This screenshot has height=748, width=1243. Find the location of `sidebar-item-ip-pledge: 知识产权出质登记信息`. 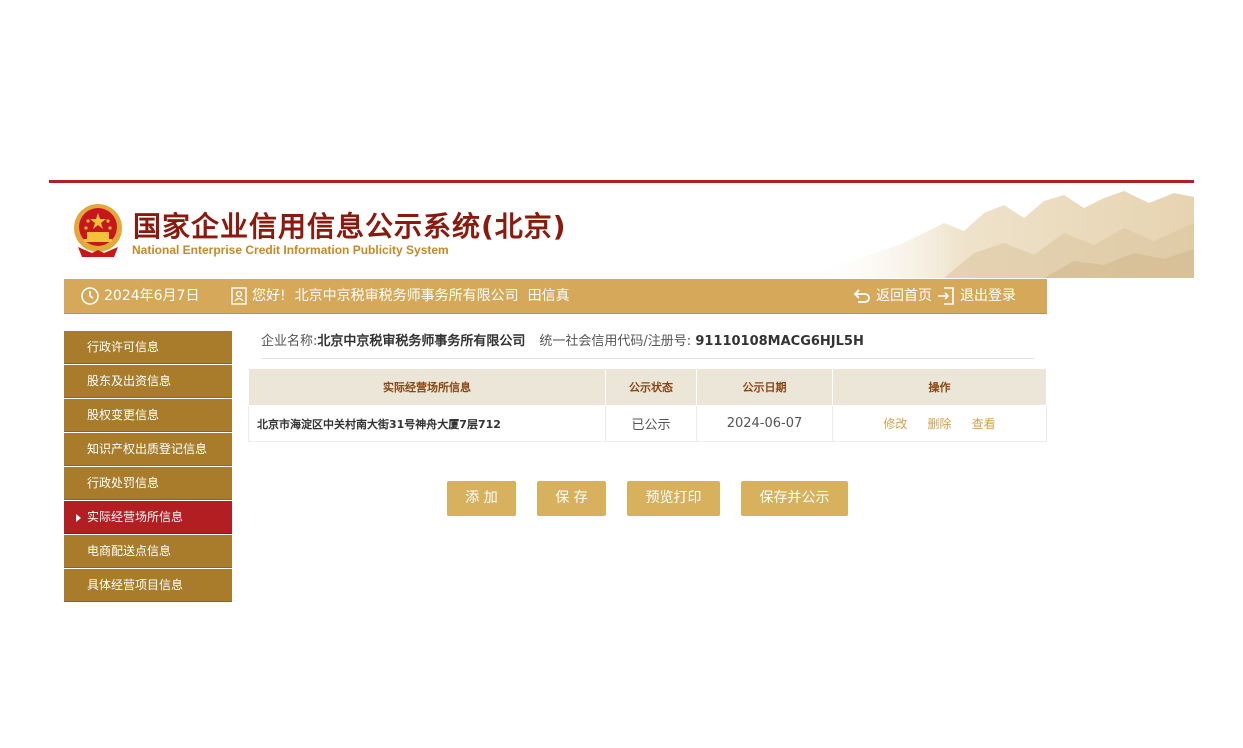

sidebar-item-ip-pledge: 知识产权出质登记信息 is located at coordinates (148, 449).